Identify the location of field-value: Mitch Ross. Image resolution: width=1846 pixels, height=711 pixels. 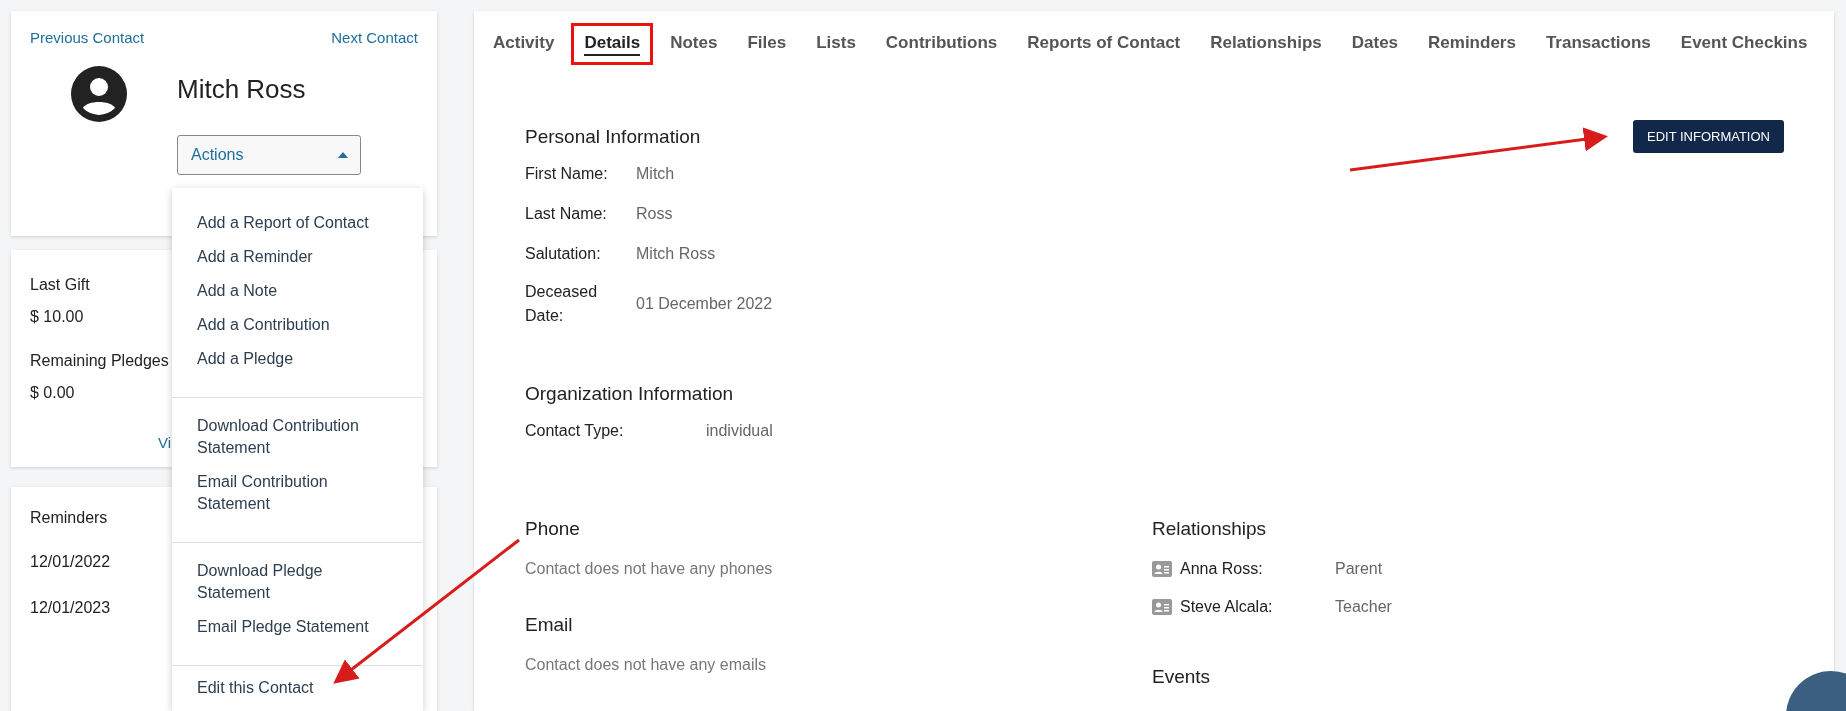
(676, 254).